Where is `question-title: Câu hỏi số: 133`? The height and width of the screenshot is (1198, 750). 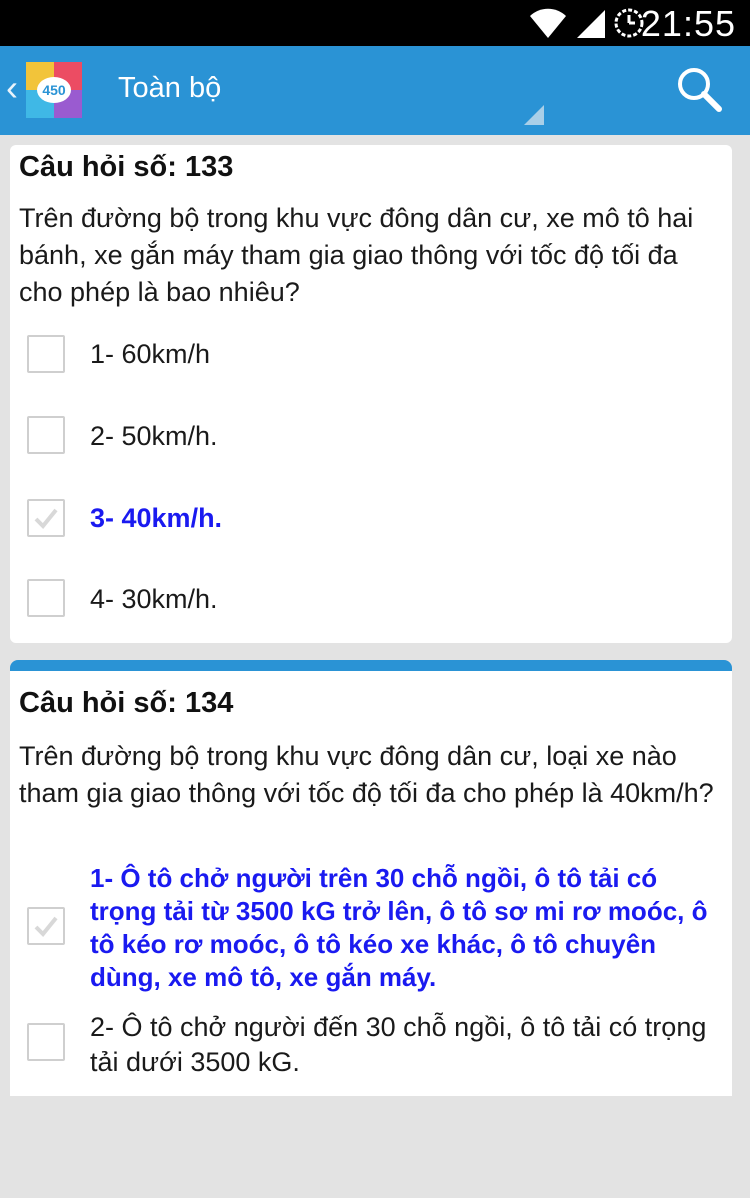
question-title: Câu hỏi số: 133 is located at coordinates (126, 167).